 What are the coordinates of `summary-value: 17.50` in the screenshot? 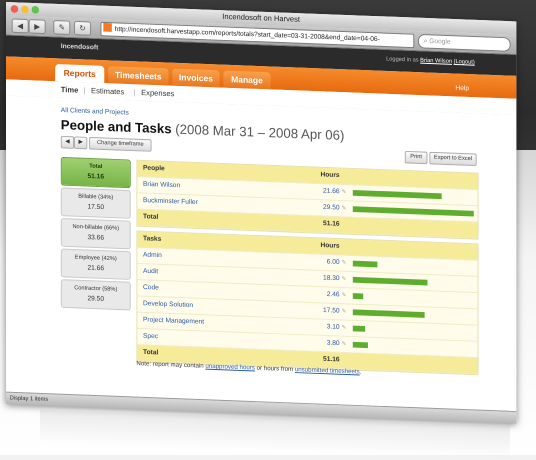 It's located at (96, 207).